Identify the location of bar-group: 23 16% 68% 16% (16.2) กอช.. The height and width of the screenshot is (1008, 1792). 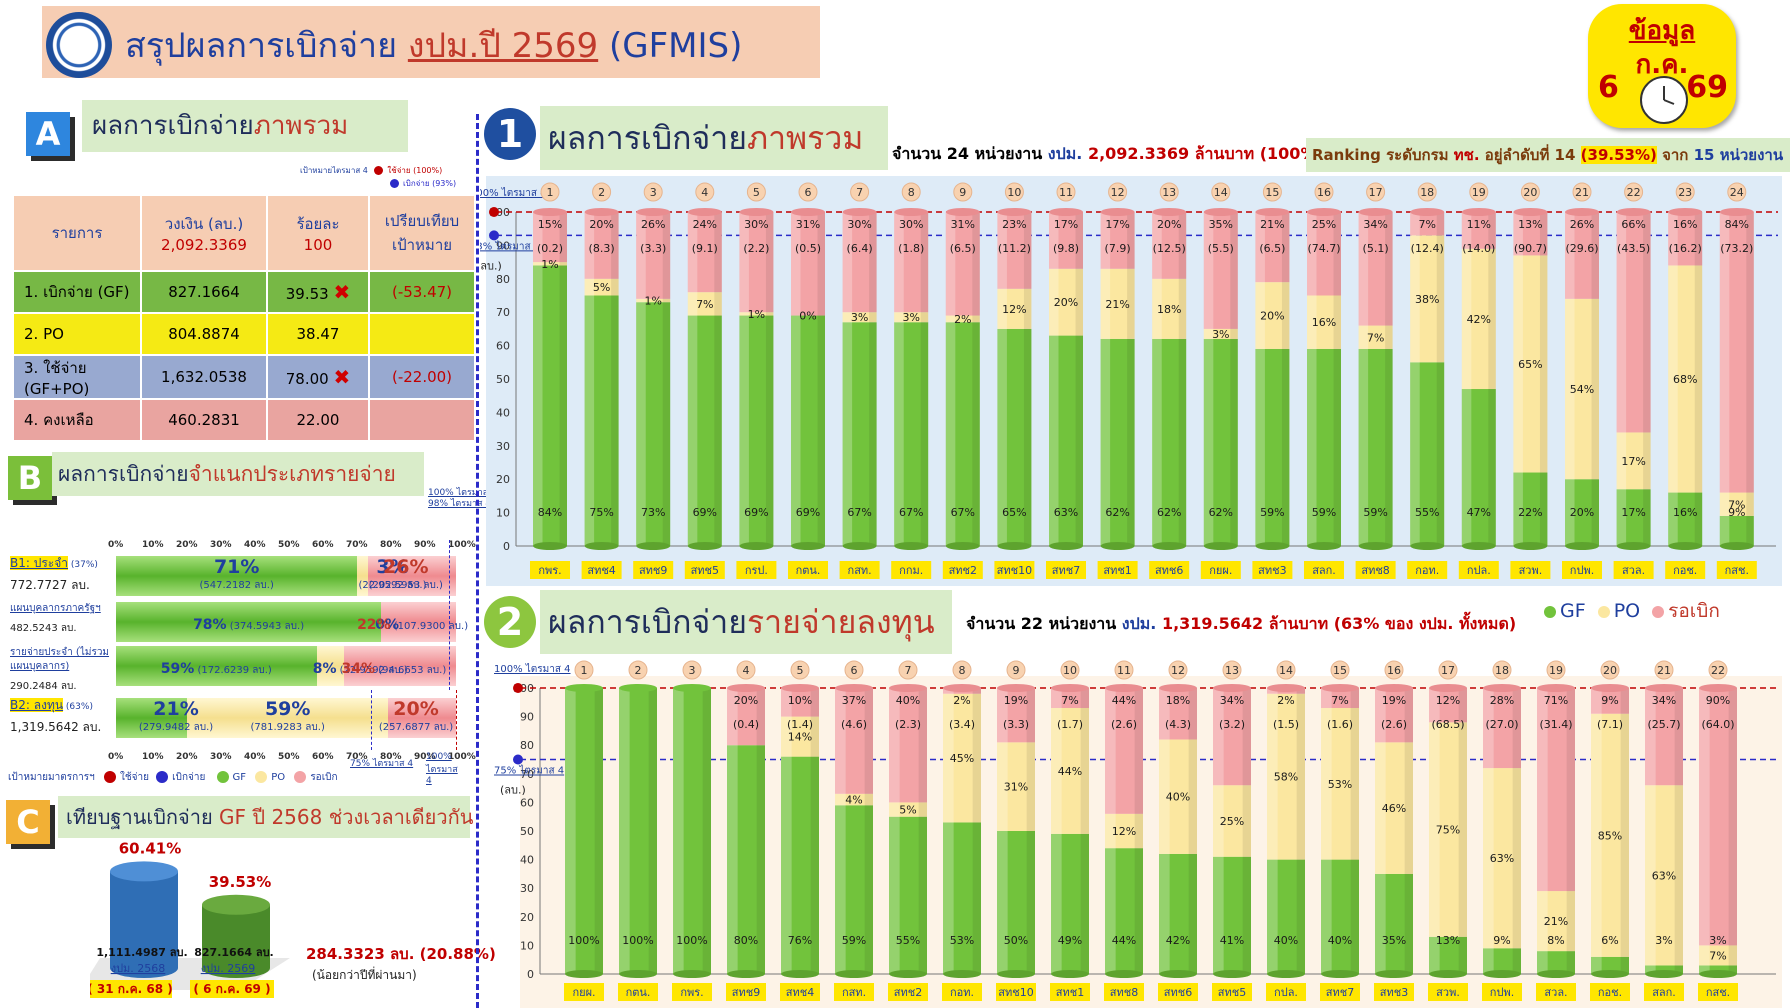
(1685, 380).